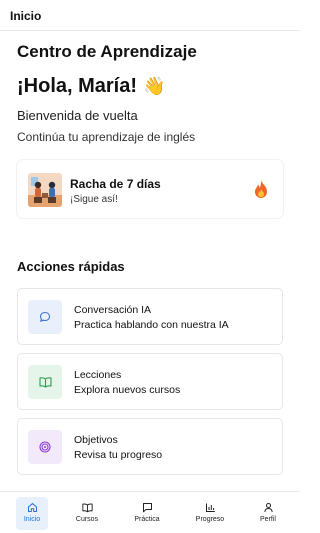 The image size is (320, 533). I want to click on target-icon, so click(45, 447).